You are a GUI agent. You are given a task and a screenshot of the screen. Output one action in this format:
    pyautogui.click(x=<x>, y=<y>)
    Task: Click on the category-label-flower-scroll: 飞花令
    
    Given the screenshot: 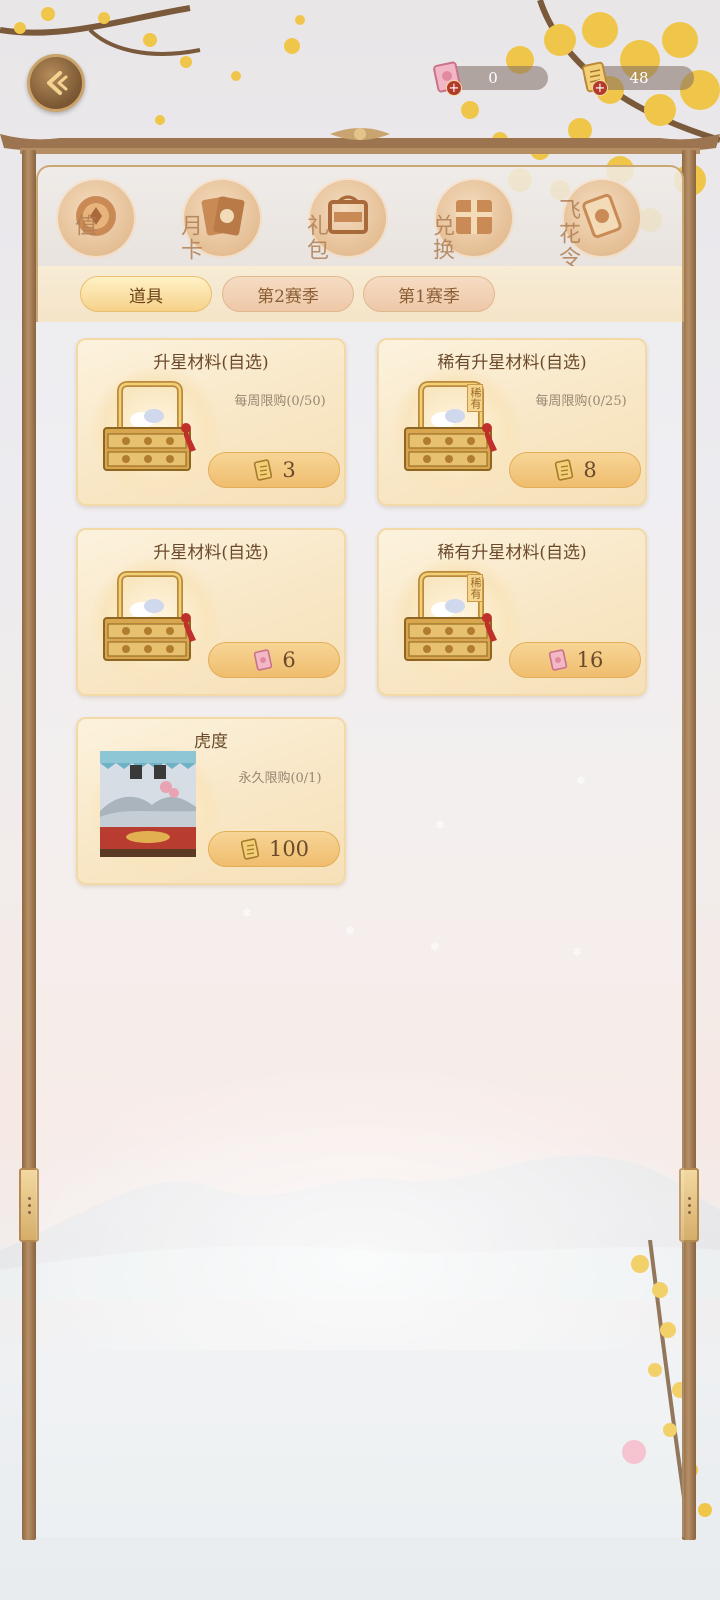 What is the action you would take?
    pyautogui.click(x=567, y=234)
    